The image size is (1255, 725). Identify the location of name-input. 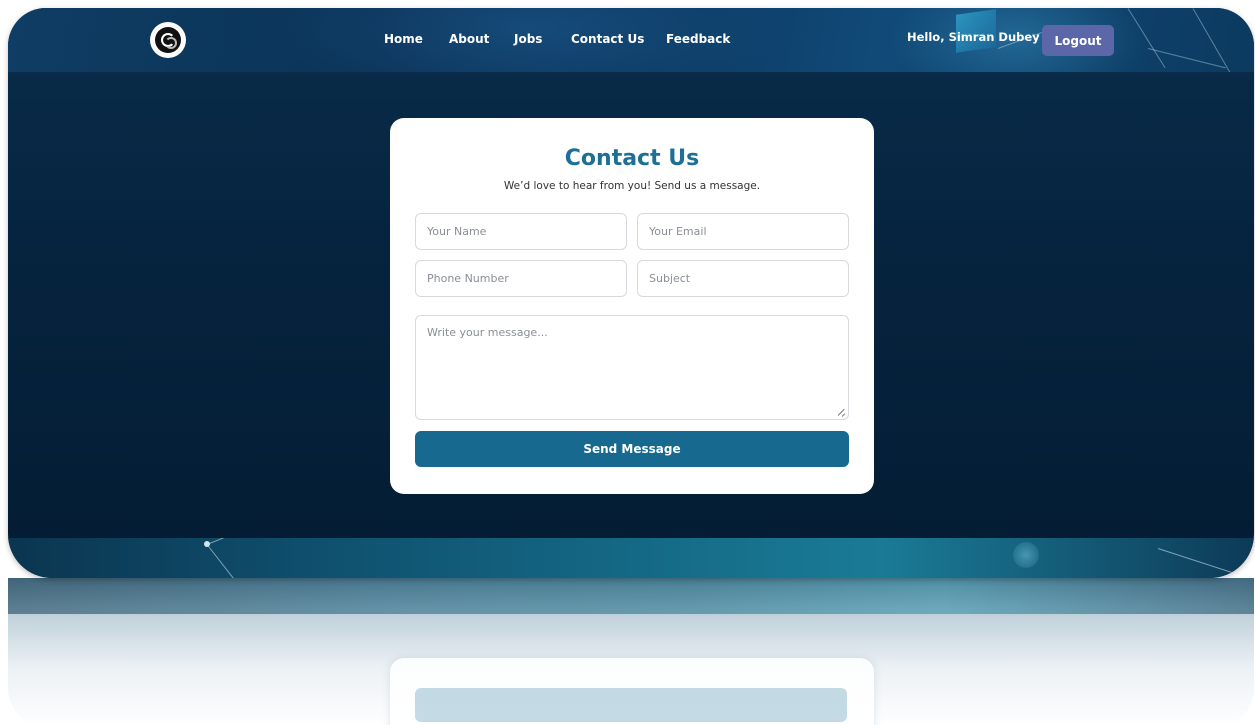
(521, 231).